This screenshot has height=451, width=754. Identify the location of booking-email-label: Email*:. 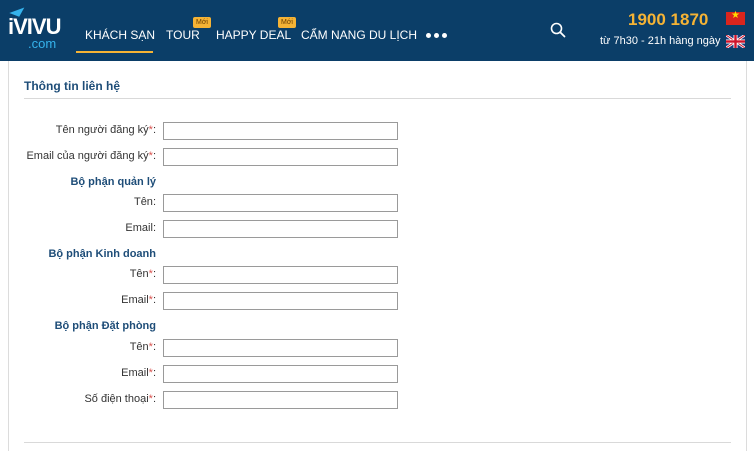
(138, 373).